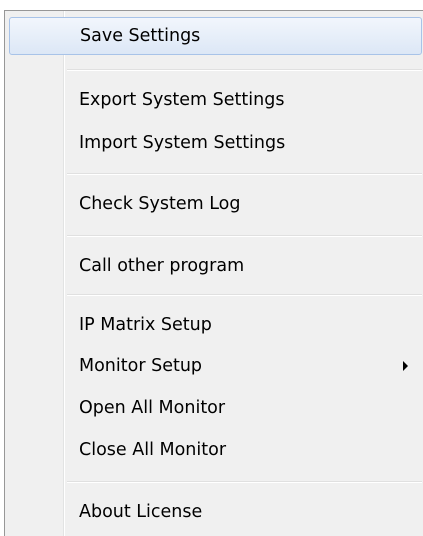 This screenshot has width=423, height=536. I want to click on menu-item-import-system-settings: Import System Settings, so click(215, 143).